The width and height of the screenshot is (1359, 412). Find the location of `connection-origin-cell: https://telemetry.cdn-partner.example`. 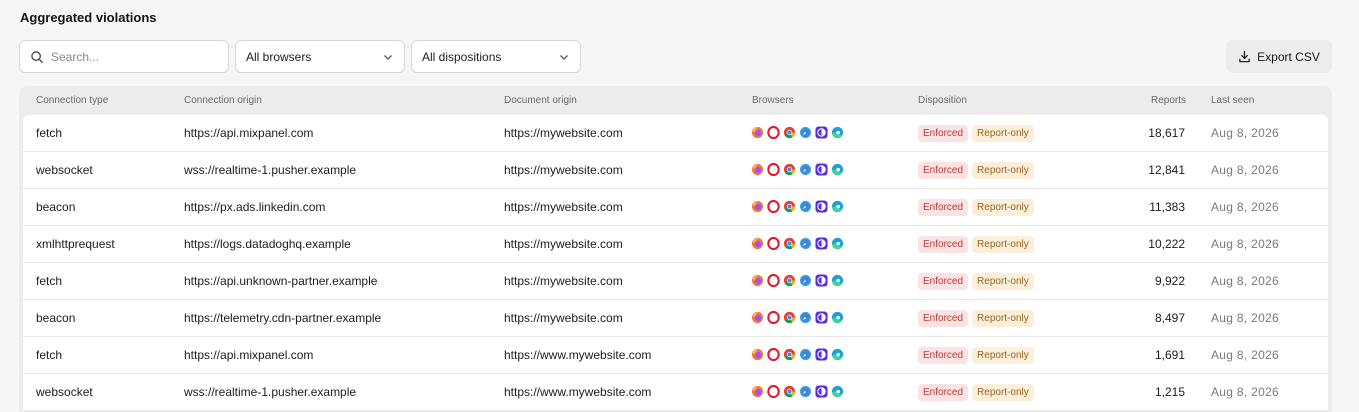

connection-origin-cell: https://telemetry.cdn-partner.example is located at coordinates (283, 318).